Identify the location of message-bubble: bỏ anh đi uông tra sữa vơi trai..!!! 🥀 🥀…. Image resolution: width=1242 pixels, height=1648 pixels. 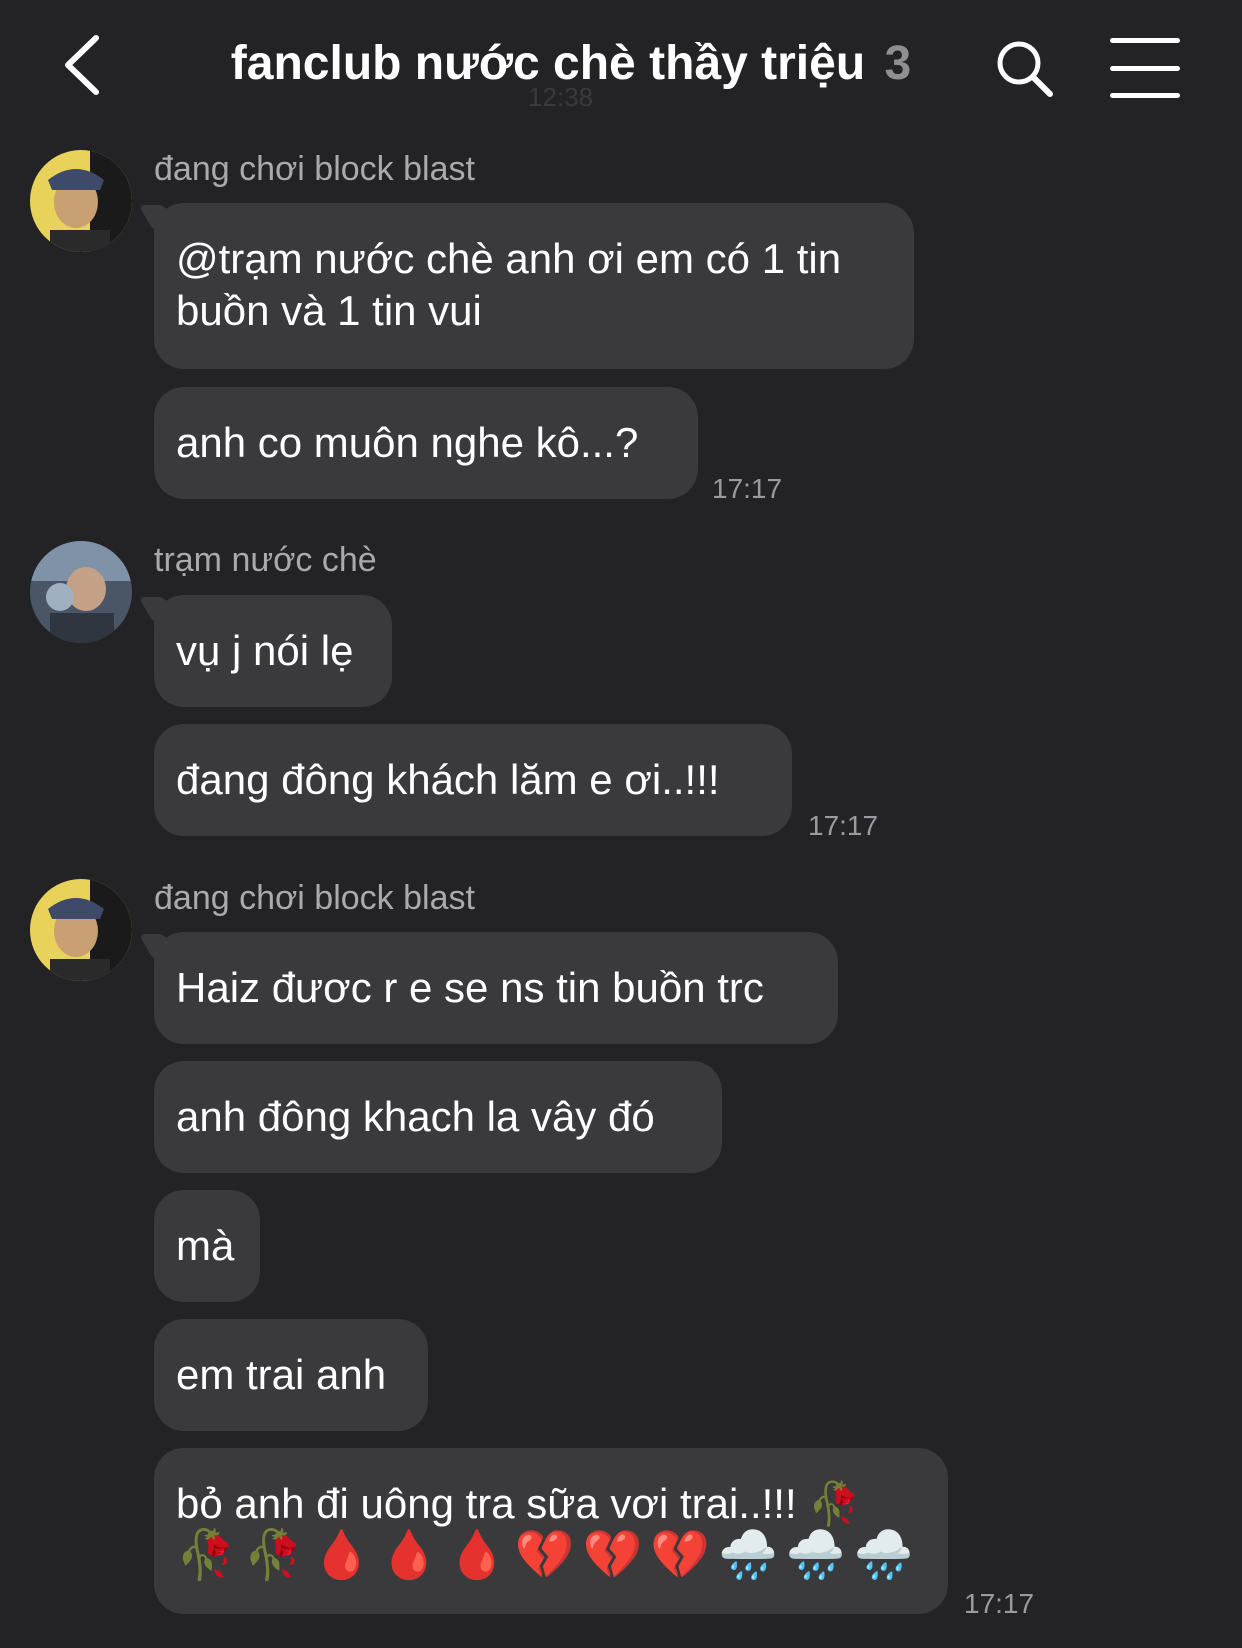
(551, 1531).